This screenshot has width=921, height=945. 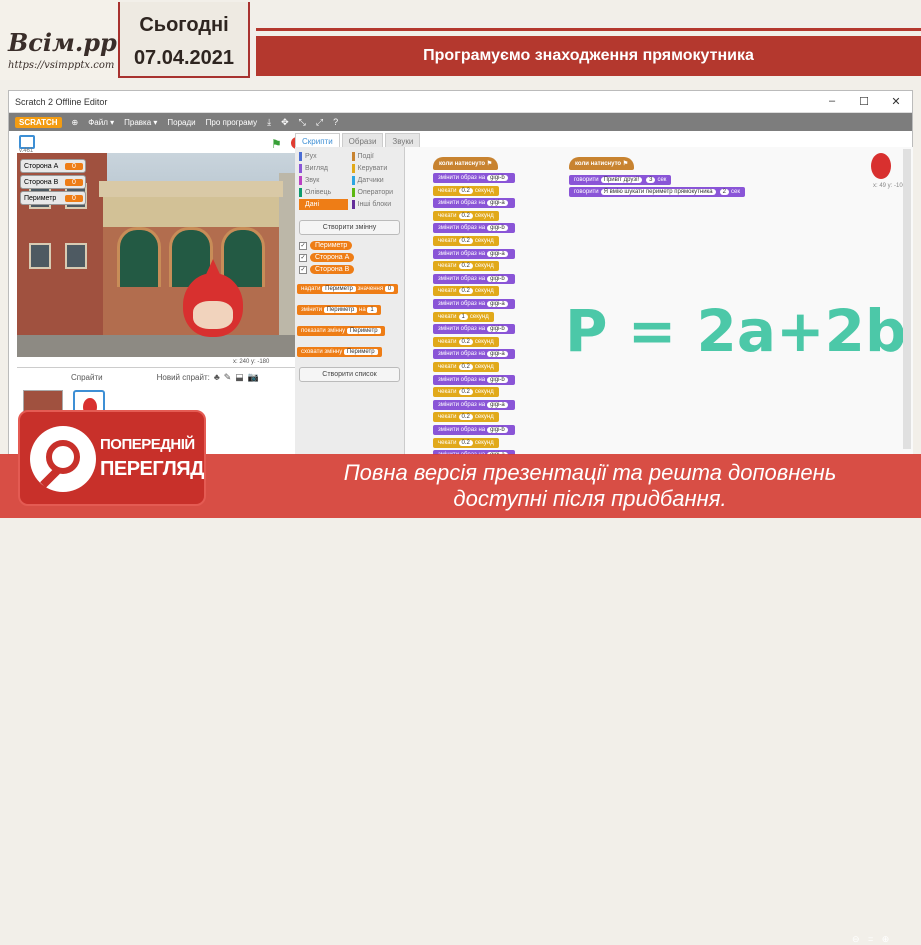 I want to click on block-arg: Привіт друзі!, so click(x=621, y=180).